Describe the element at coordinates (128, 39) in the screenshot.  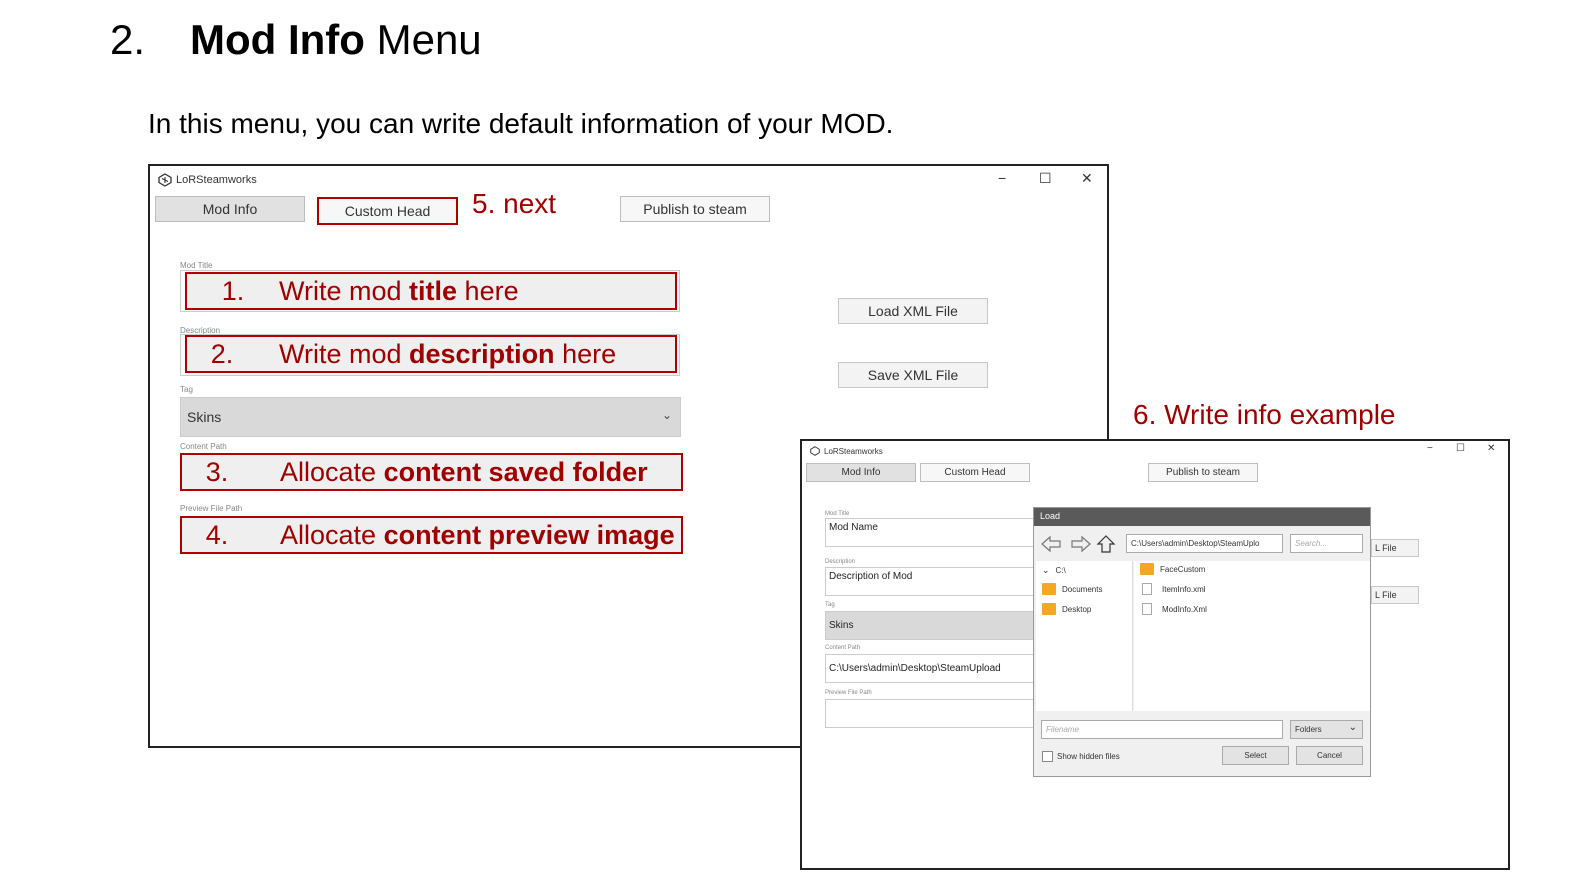
I see `section-number: 2.` at that location.